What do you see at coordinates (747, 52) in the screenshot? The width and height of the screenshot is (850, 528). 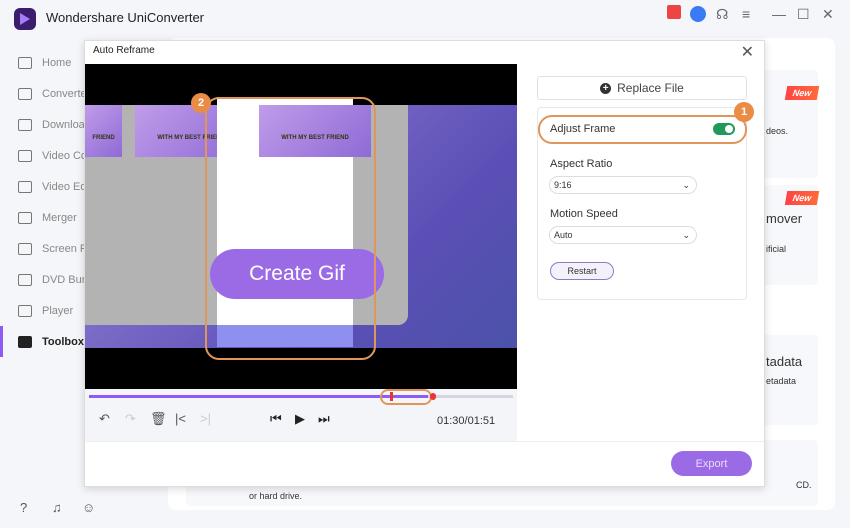 I see `dialog-close-icon: ✕` at bounding box center [747, 52].